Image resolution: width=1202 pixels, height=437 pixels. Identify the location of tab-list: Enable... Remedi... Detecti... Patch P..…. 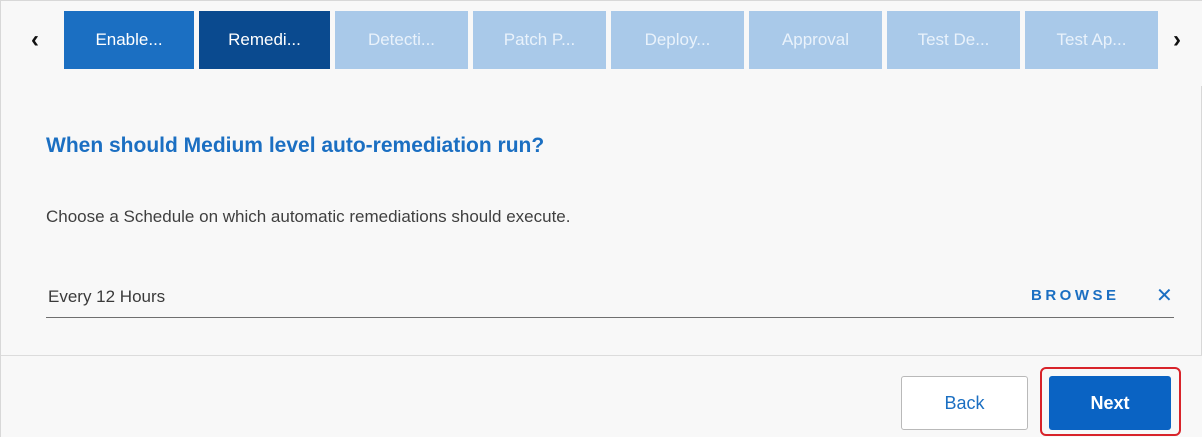
(613, 40).